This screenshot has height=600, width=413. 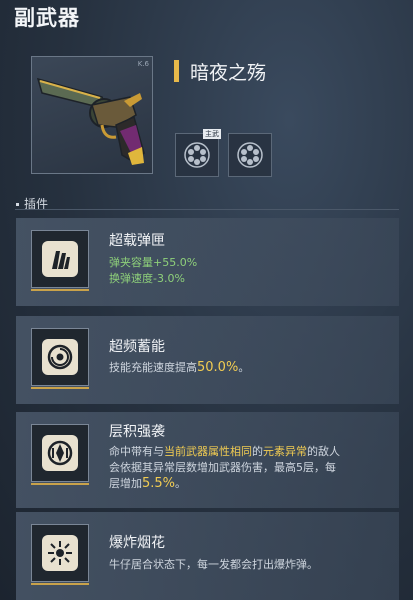 I want to click on plugin-description: 牛仔居合状态下，每一发都会打出爆炸弹。, so click(x=213, y=564).